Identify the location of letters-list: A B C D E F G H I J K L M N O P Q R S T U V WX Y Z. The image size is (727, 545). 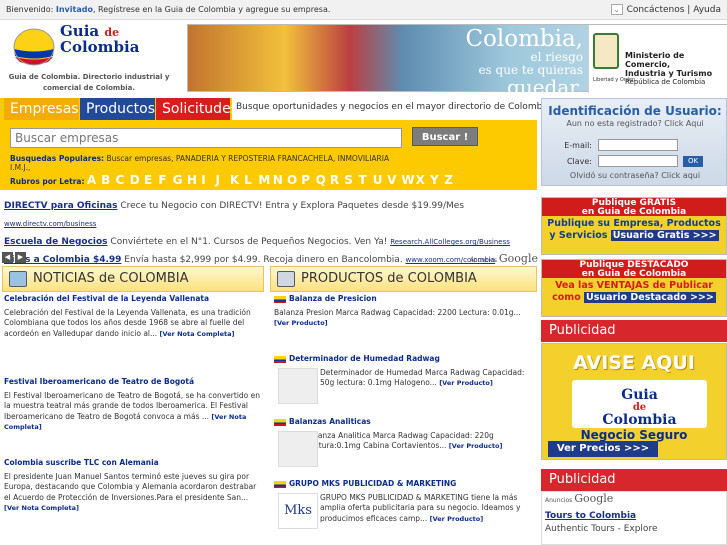
(273, 180).